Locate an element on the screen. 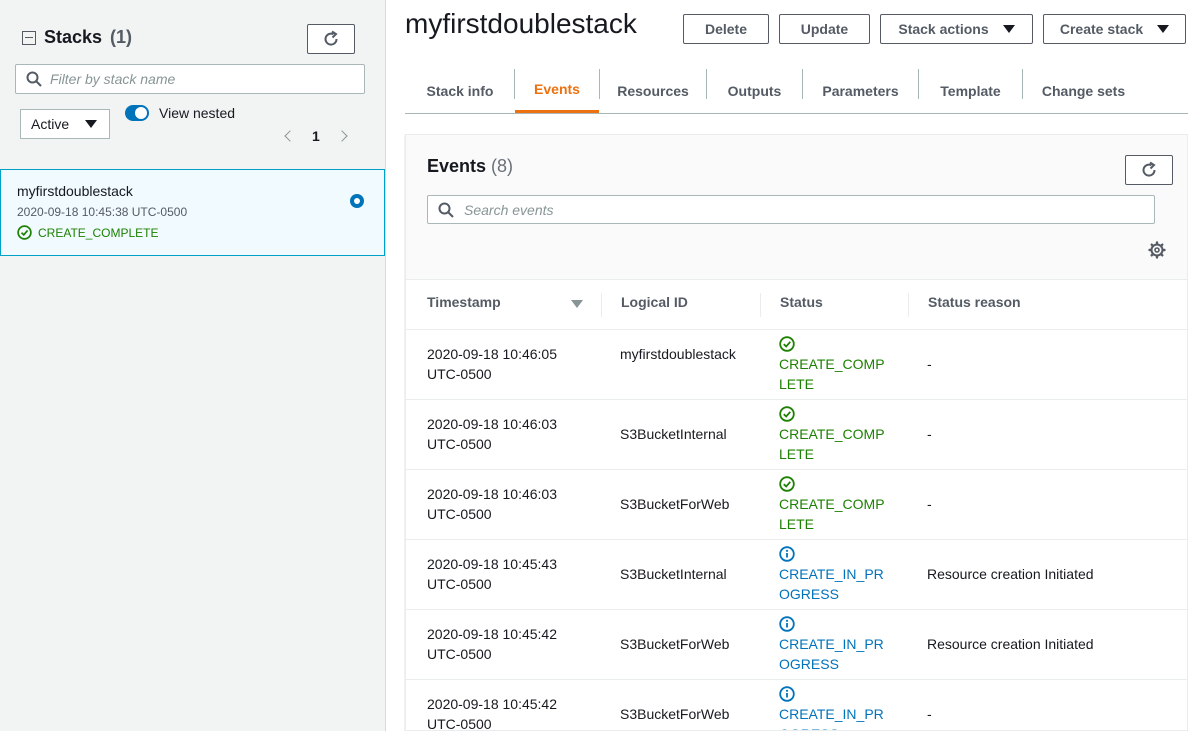 The image size is (1188, 731). update-label: Update is located at coordinates (824, 29).